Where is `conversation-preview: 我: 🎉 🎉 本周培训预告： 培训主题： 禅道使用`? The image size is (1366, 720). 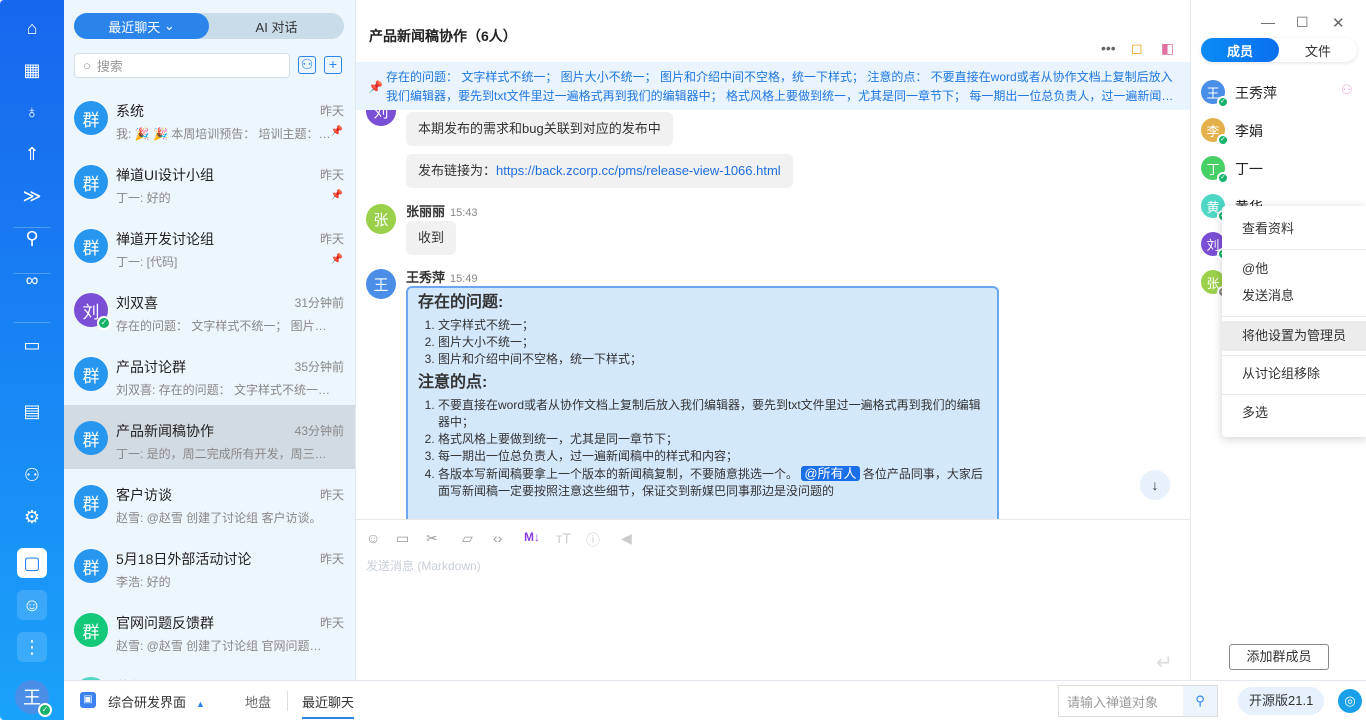 conversation-preview: 我: 🎉 🎉 本周培训预告： 培训主题： 禅道使用 is located at coordinates (223, 134).